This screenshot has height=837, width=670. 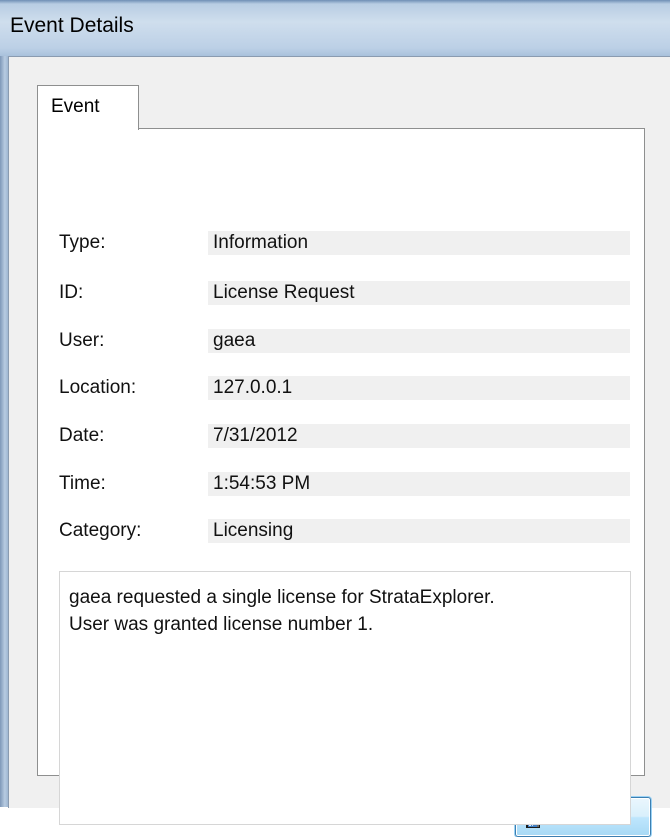 What do you see at coordinates (335, 27) in the screenshot?
I see `title-bar: Event Details` at bounding box center [335, 27].